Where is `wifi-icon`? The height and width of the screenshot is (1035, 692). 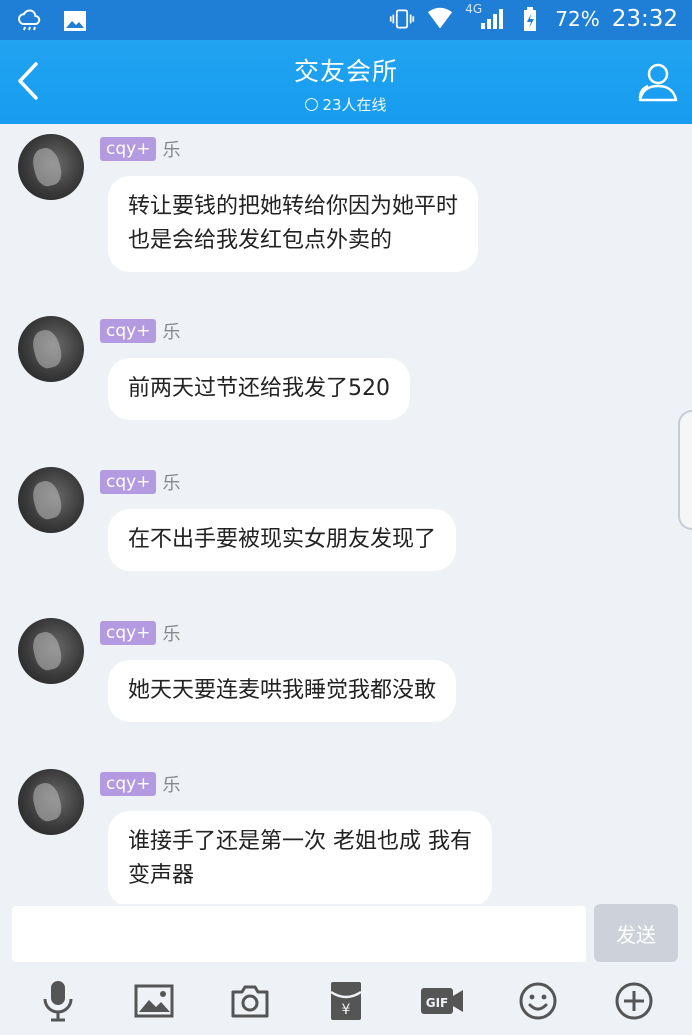
wifi-icon is located at coordinates (440, 19).